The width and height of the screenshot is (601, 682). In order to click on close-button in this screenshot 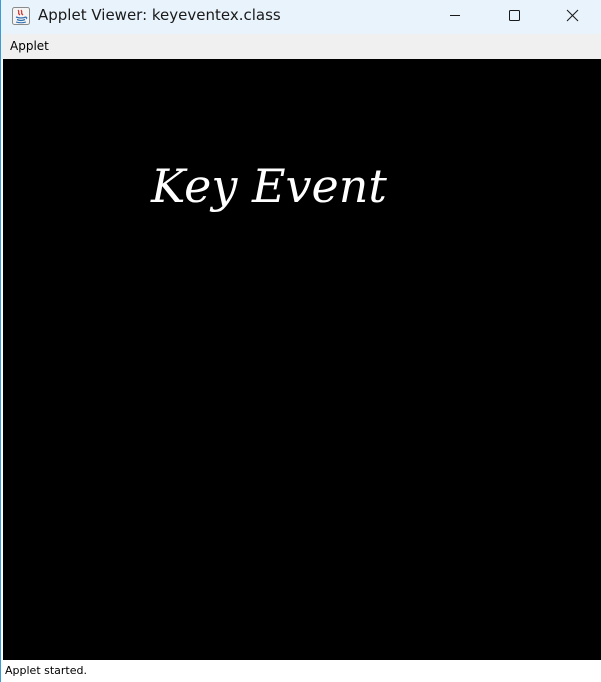, I will do `click(572, 16)`.